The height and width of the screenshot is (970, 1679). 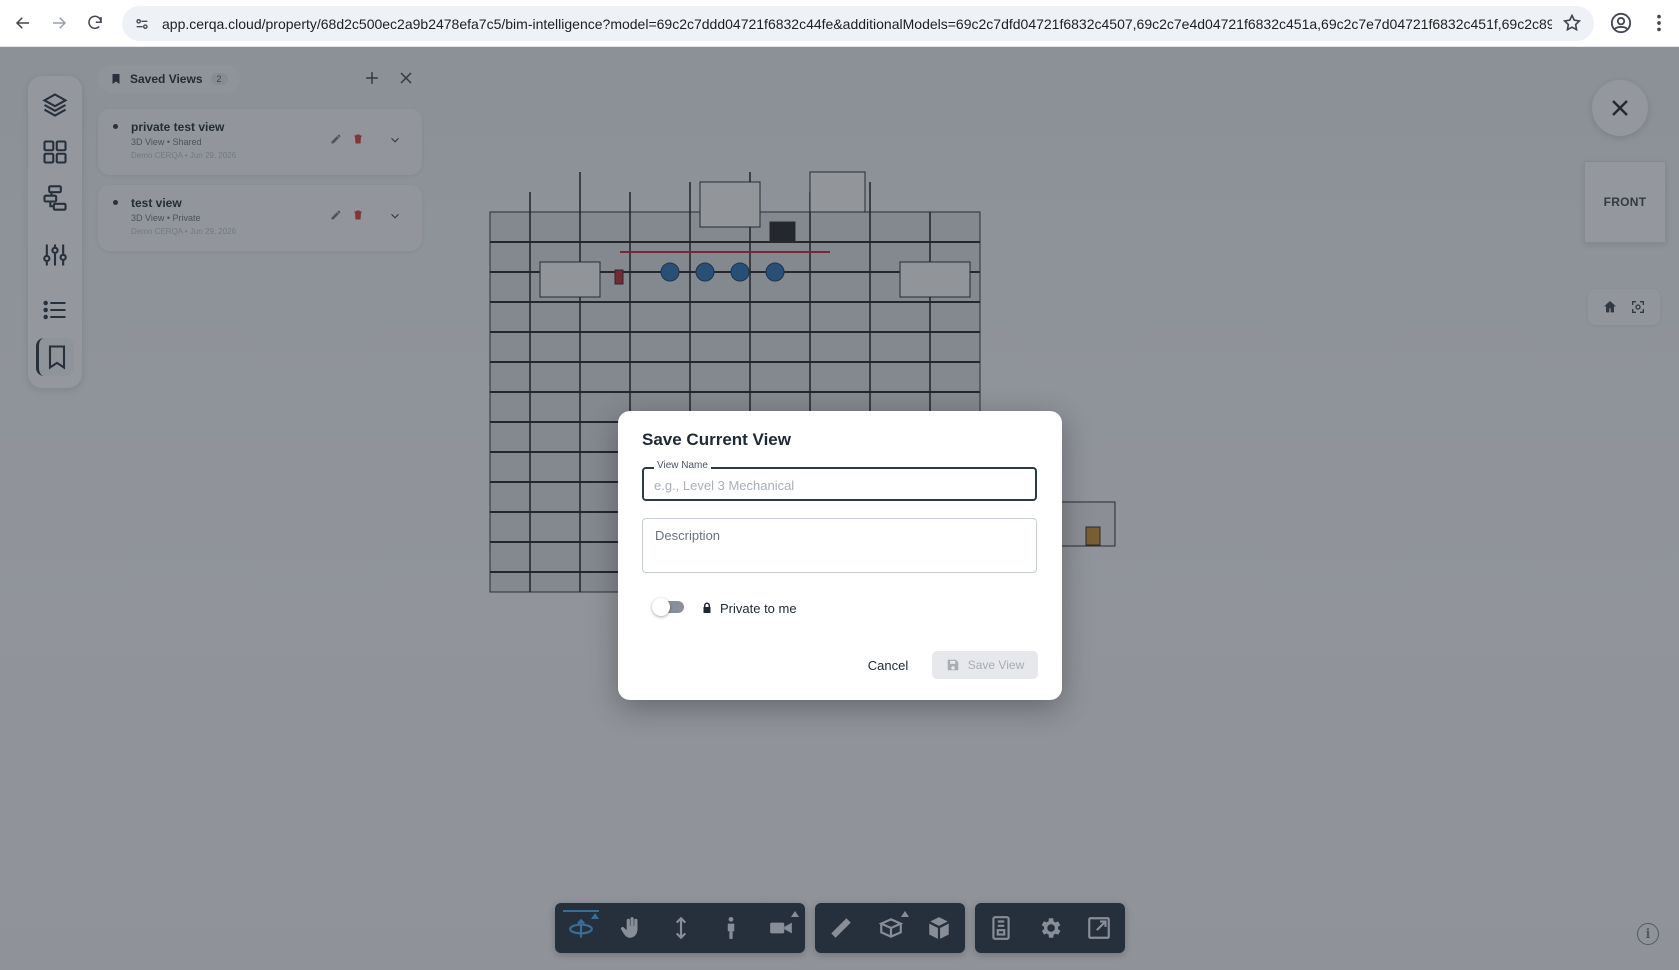 What do you see at coordinates (661, 607) in the screenshot?
I see `toggle-knob` at bounding box center [661, 607].